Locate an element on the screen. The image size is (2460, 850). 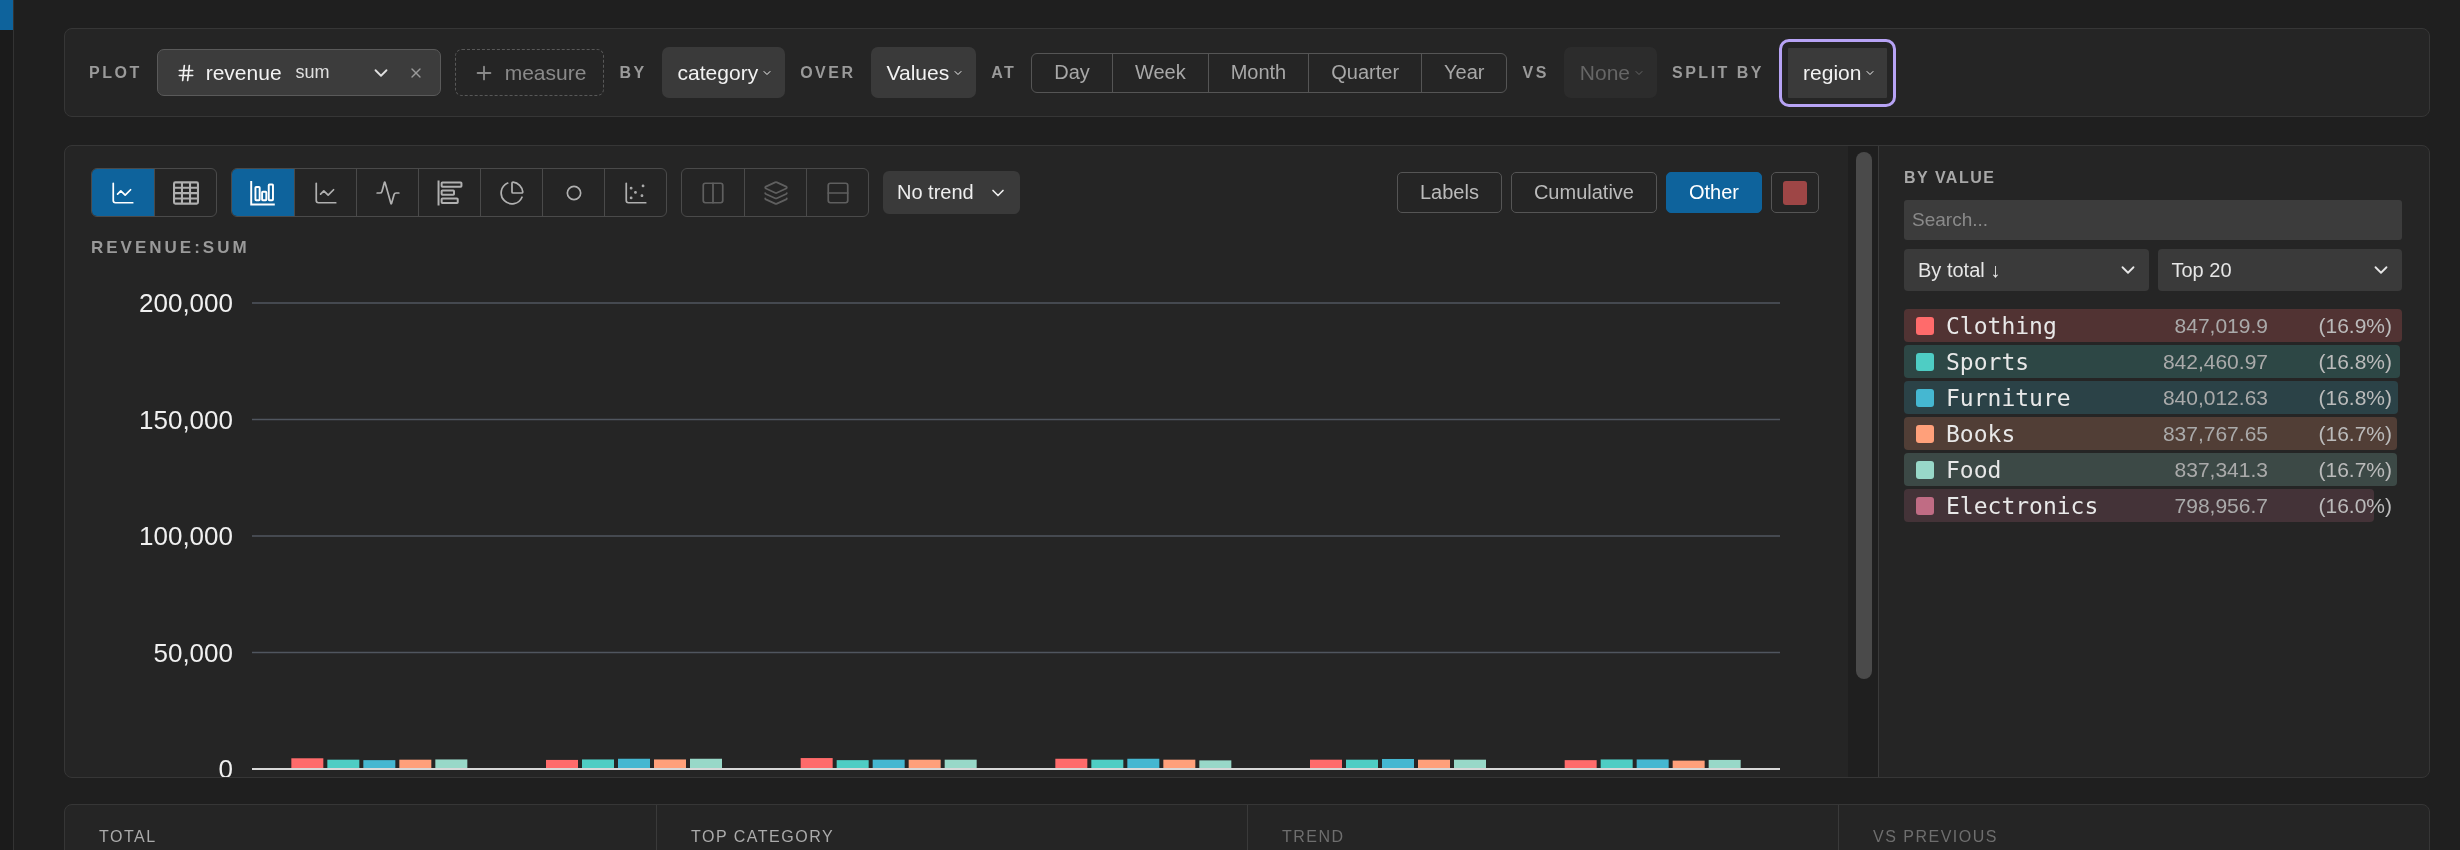
y-axis-label: 200,000 is located at coordinates (186, 303).